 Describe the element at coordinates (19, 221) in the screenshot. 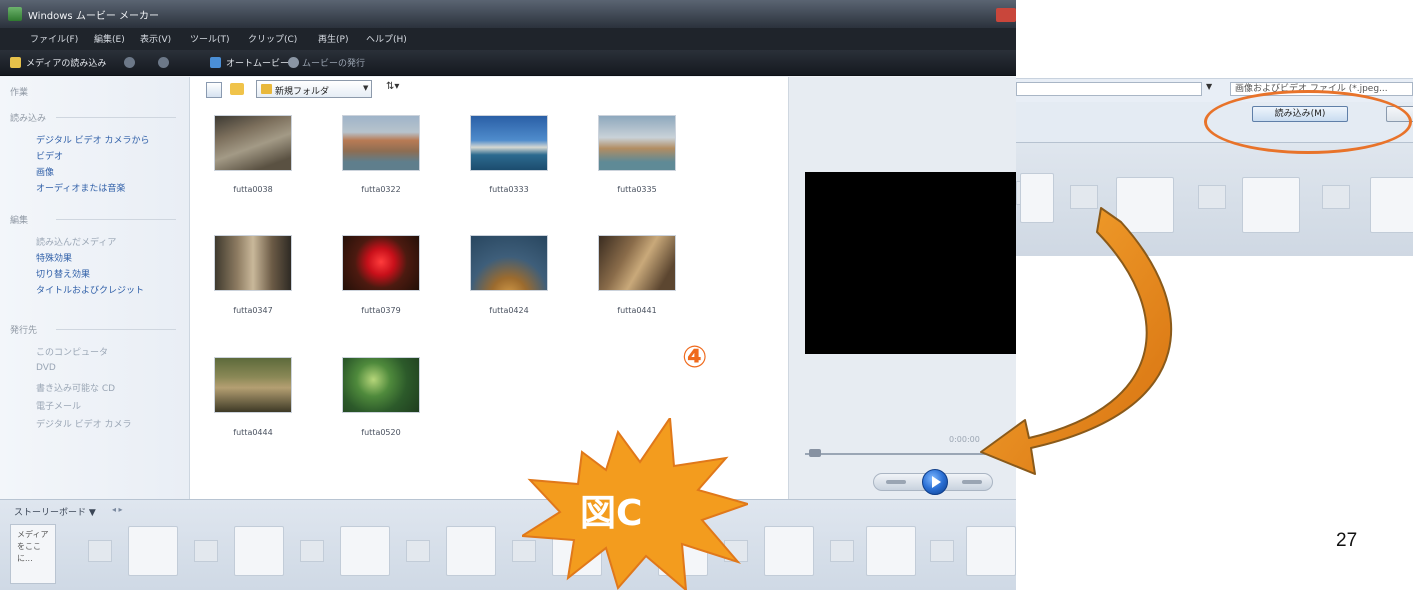

I see `edit-section-title: 編集` at that location.